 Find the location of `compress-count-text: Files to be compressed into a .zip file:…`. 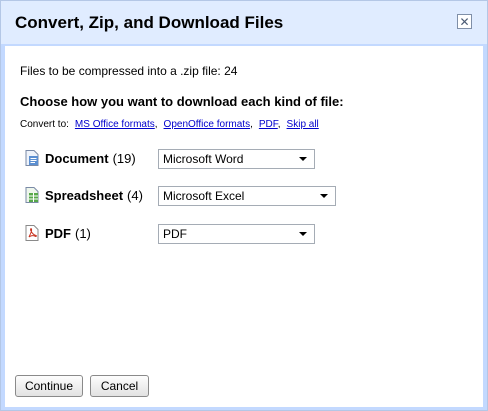

compress-count-text: Files to be compressed into a .zip file:… is located at coordinates (129, 71).